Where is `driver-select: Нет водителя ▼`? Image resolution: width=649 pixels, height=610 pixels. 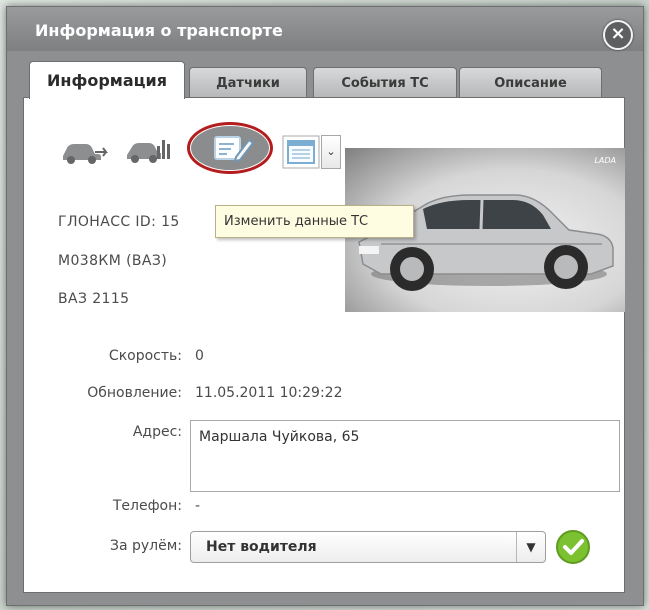 driver-select: Нет водителя ▼ is located at coordinates (368, 547).